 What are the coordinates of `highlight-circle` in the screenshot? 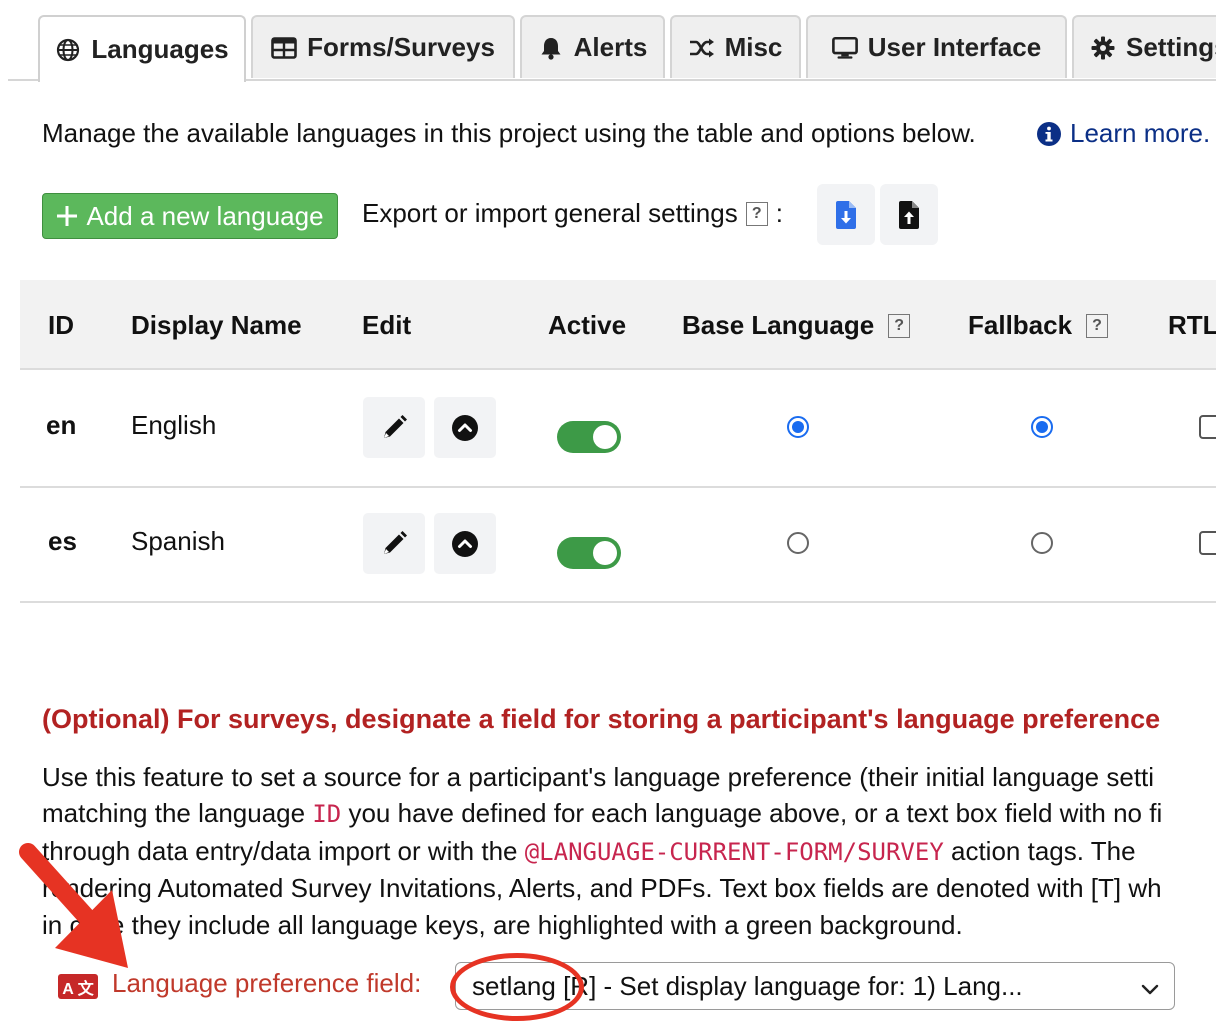 It's located at (517, 987).